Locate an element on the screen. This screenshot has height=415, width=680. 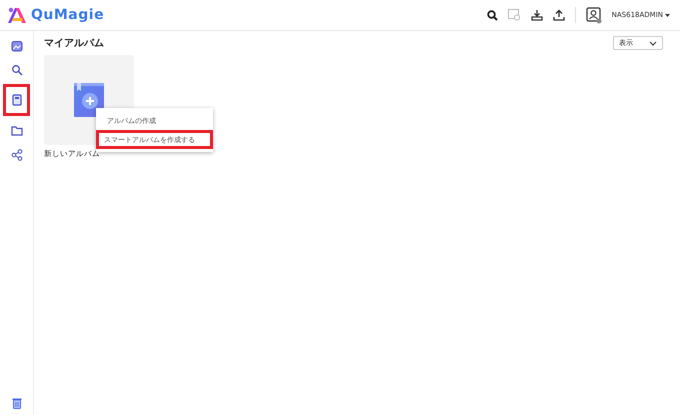
app-name: QuMagie is located at coordinates (67, 15).